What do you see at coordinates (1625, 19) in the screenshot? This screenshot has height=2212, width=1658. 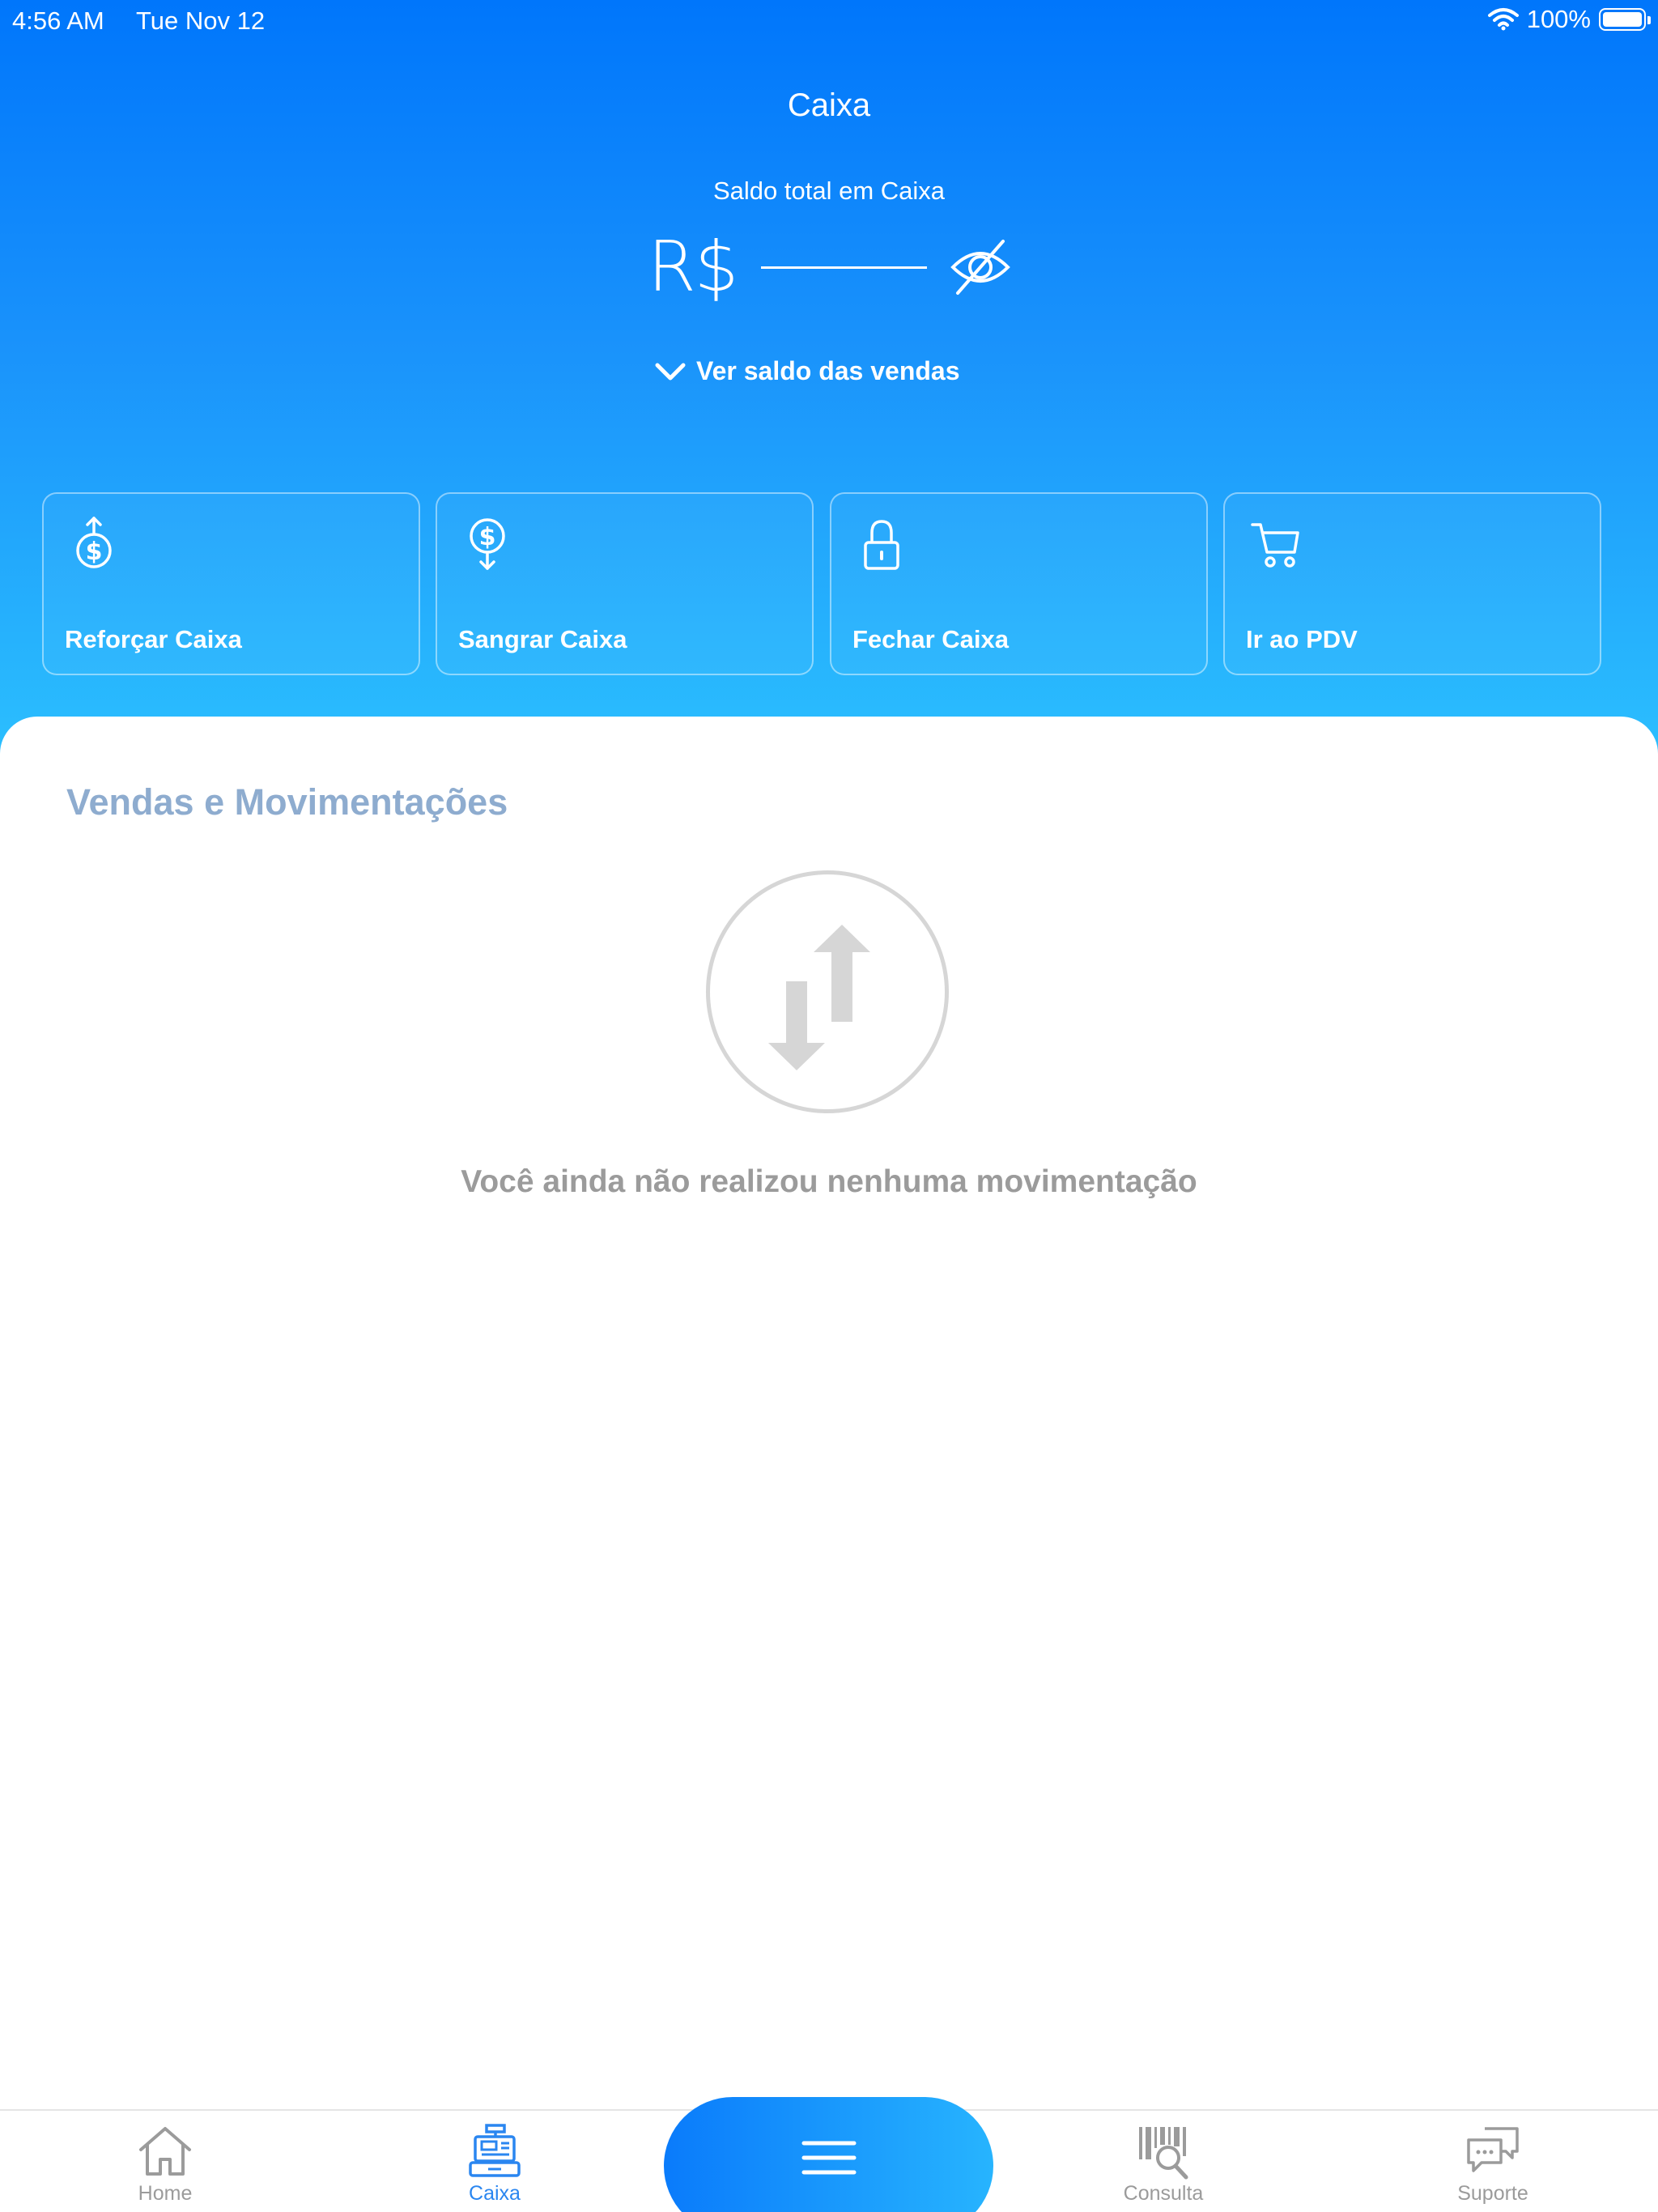 I see `battery-icon` at bounding box center [1625, 19].